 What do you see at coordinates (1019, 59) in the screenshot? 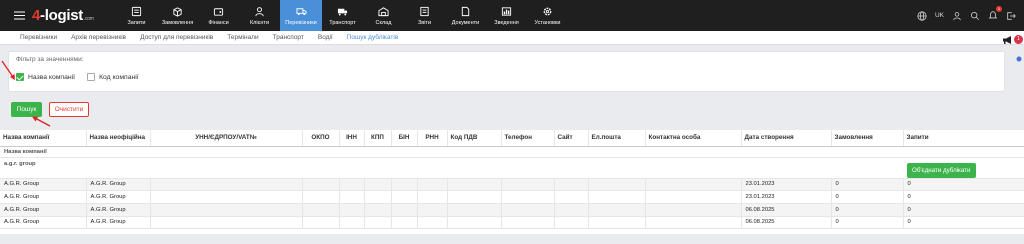
I see `chat-icon` at bounding box center [1019, 59].